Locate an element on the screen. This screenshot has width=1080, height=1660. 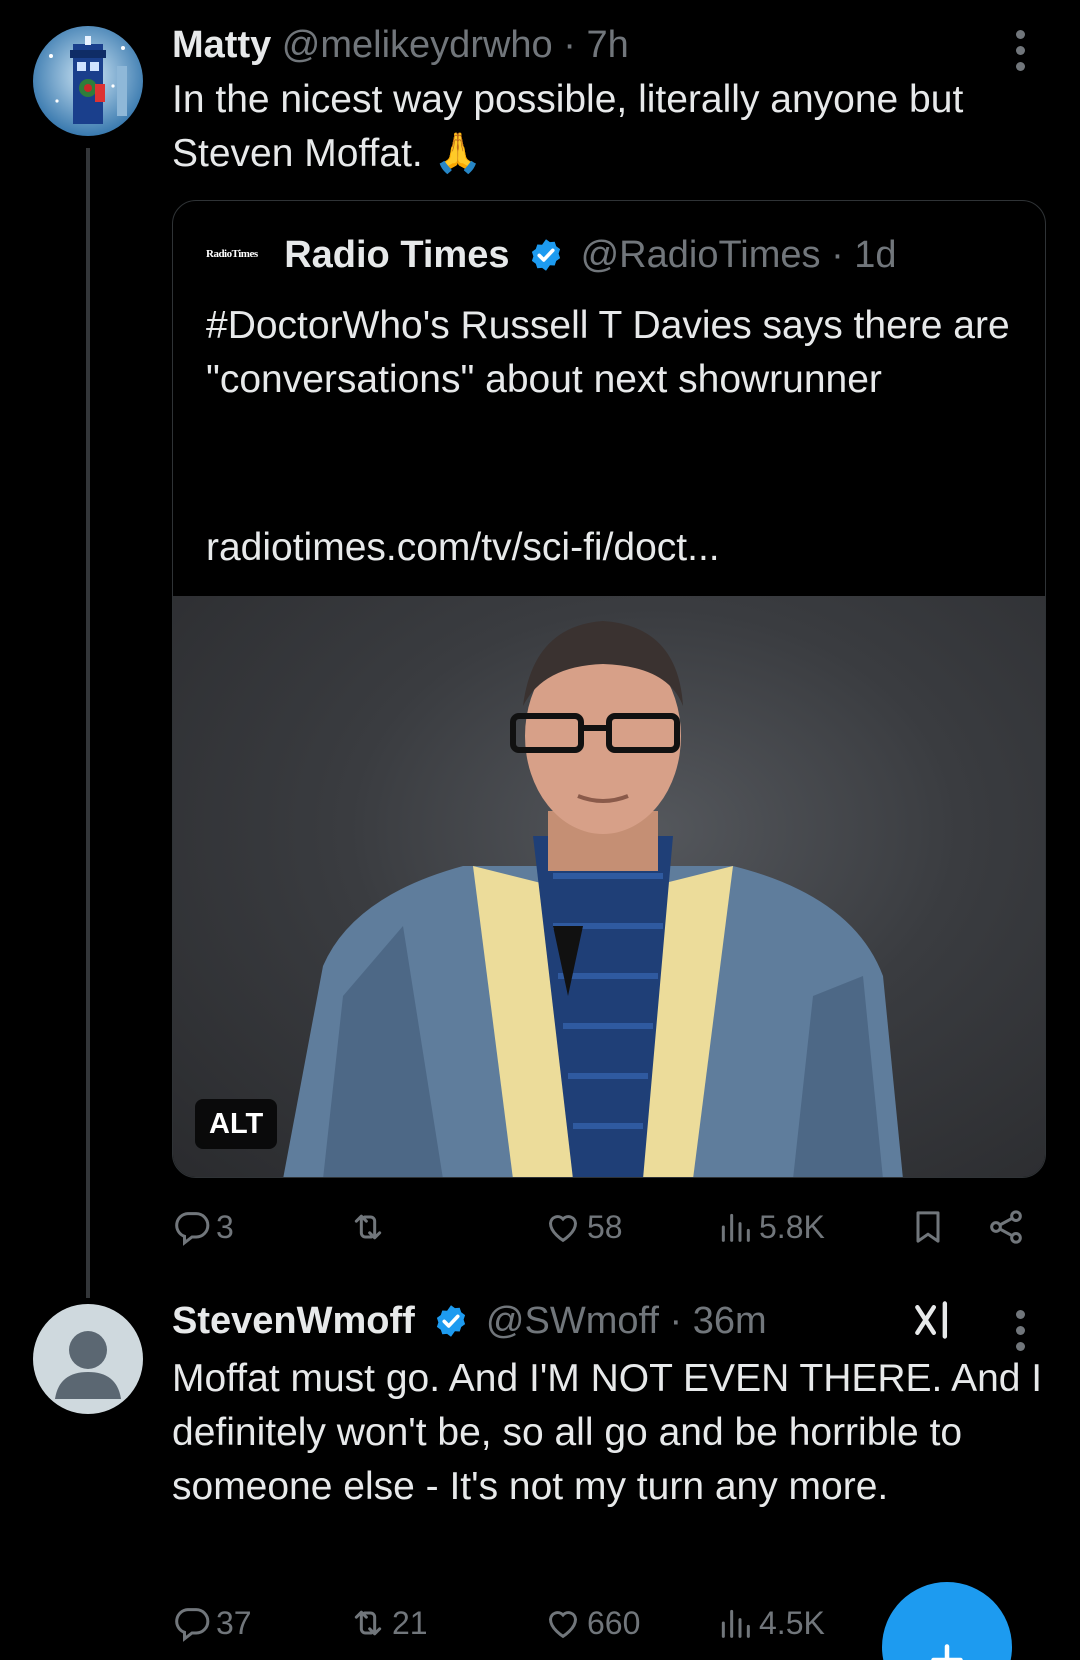
tweet-actions: 3 58 5.8K is located at coordinates (607, 1227).